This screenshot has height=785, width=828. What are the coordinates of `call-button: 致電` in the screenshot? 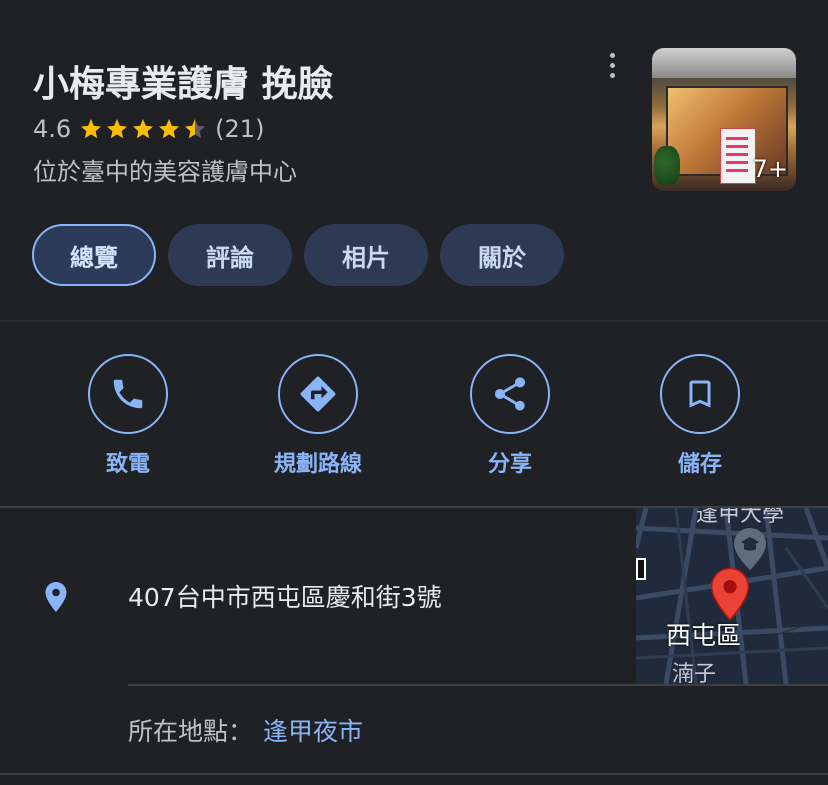 It's located at (128, 416).